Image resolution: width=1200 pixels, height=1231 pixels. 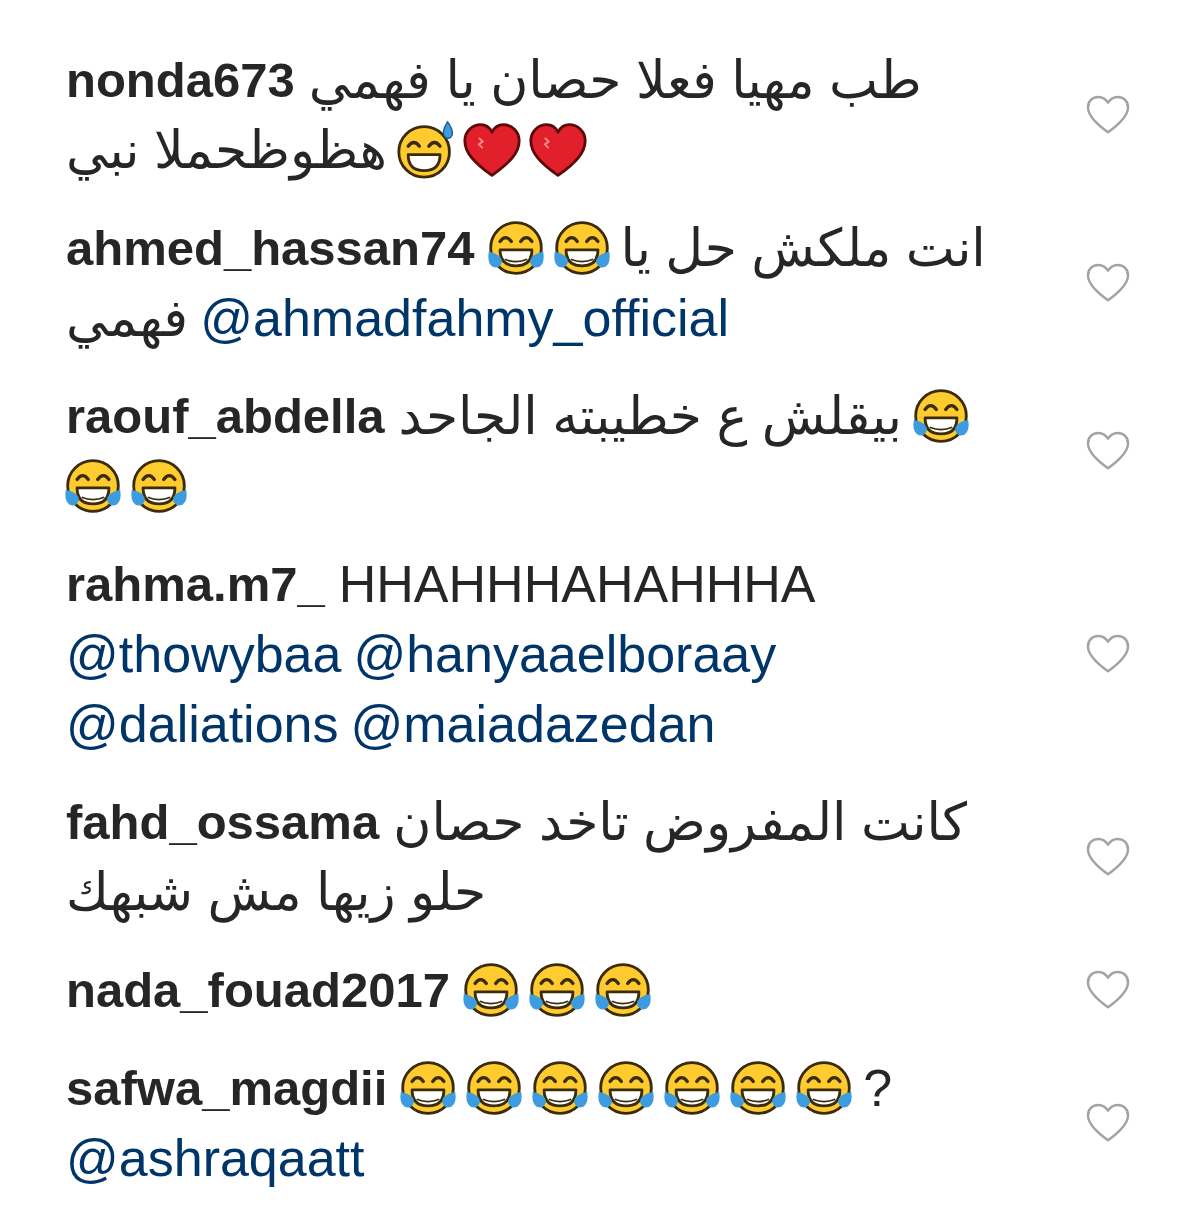 What do you see at coordinates (270, 248) in the screenshot?
I see `username-link: ahmed_hassan74` at bounding box center [270, 248].